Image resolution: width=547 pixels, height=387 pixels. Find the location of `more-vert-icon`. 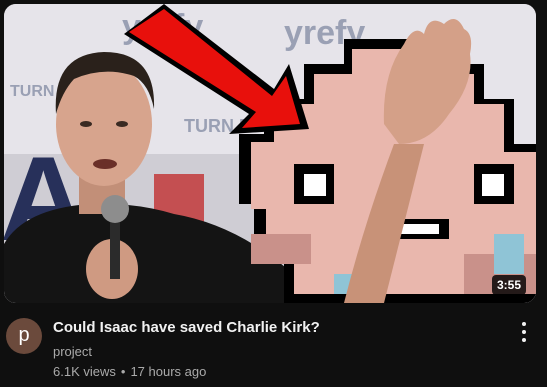

more-vert-icon is located at coordinates (524, 332).